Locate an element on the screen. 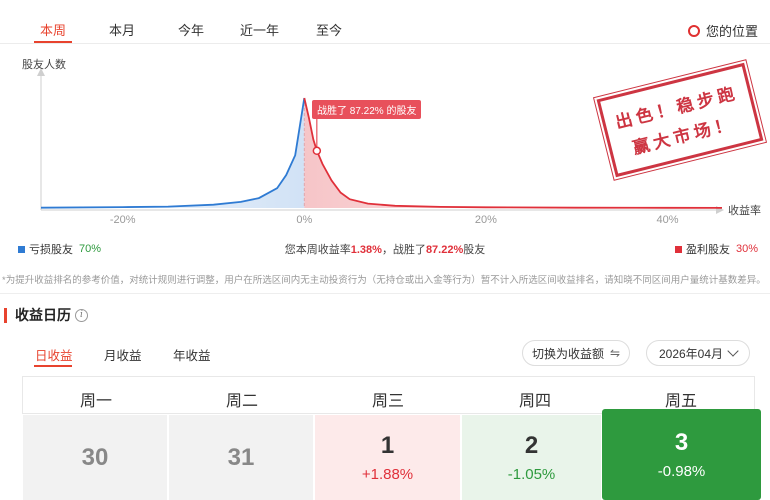 This screenshot has height=500, width=770. tab-this-week: 本周 is located at coordinates (53, 29).